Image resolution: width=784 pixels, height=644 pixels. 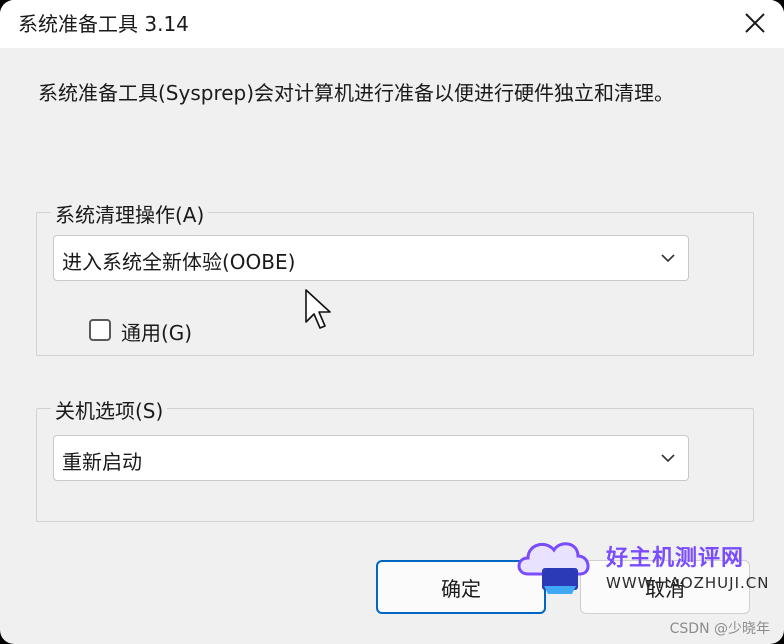 What do you see at coordinates (755, 23) in the screenshot?
I see `close-icon` at bounding box center [755, 23].